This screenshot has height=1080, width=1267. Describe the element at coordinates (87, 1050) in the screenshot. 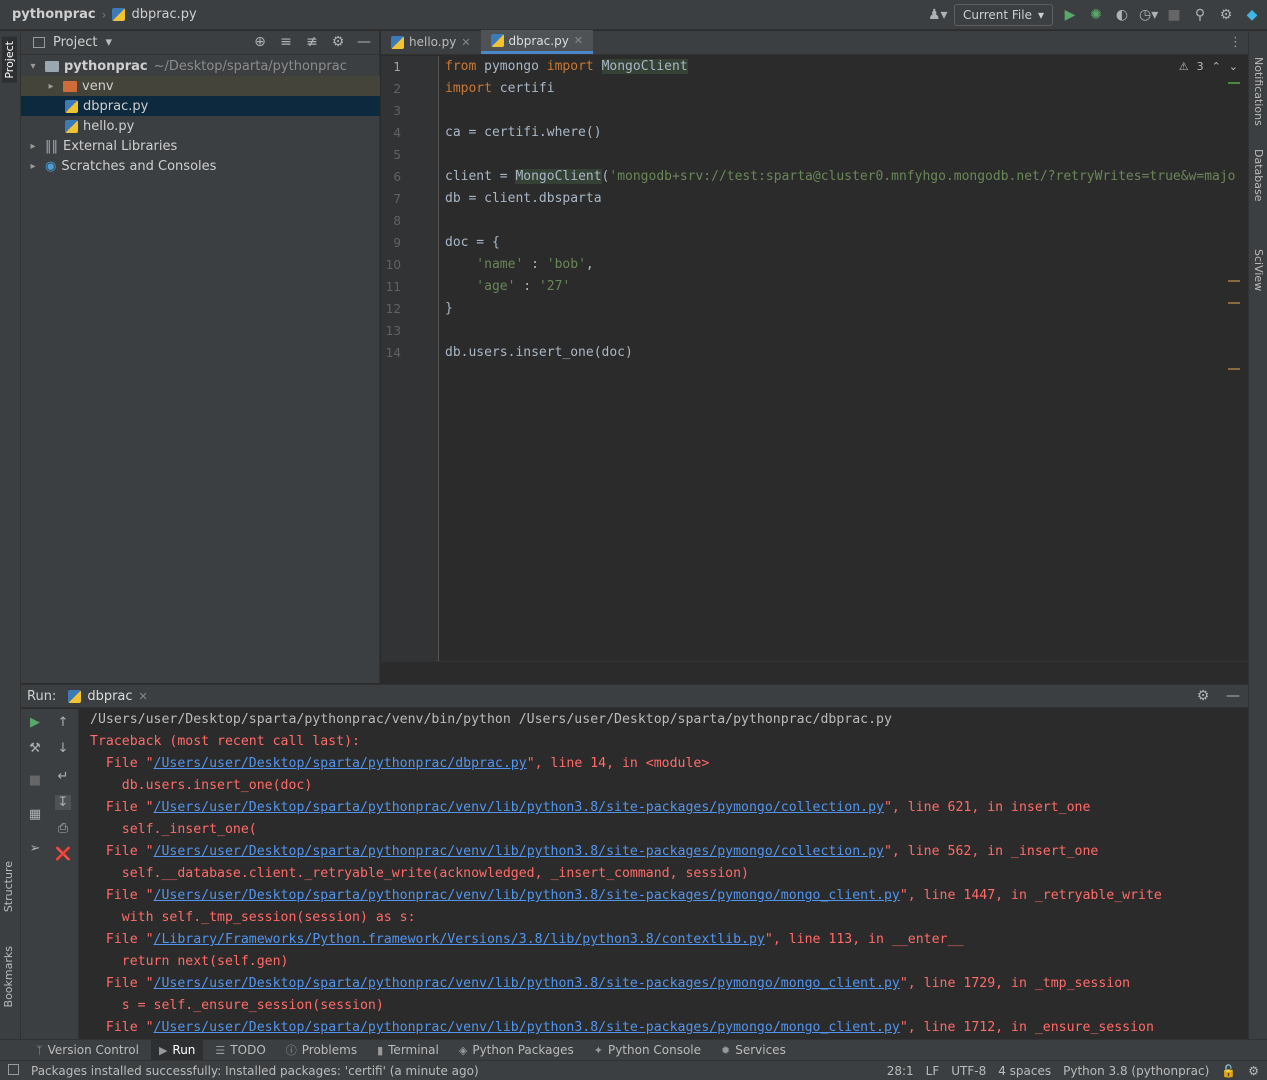

I see `tool-version-control: ᛉ Version Control` at that location.